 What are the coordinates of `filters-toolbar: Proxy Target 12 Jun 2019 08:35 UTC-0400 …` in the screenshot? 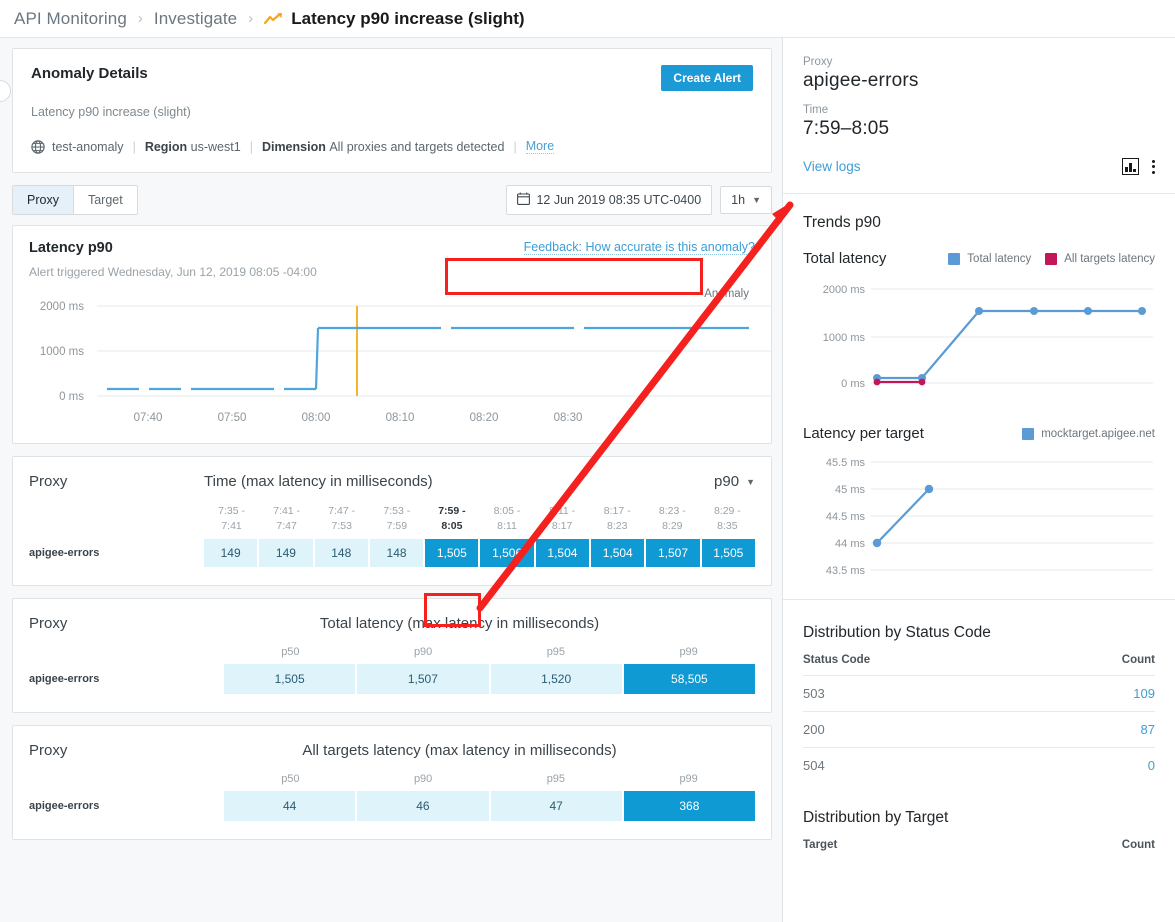 It's located at (392, 200).